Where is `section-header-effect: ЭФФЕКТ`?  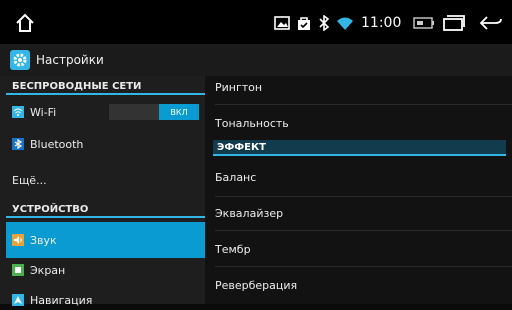 section-header-effect: ЭФФЕКТ is located at coordinates (359, 148).